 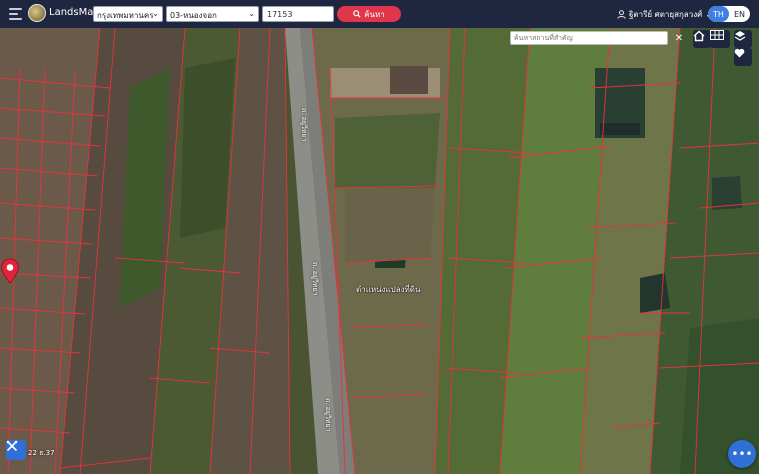 I want to click on search-button: ค้นหา, so click(x=369, y=14).